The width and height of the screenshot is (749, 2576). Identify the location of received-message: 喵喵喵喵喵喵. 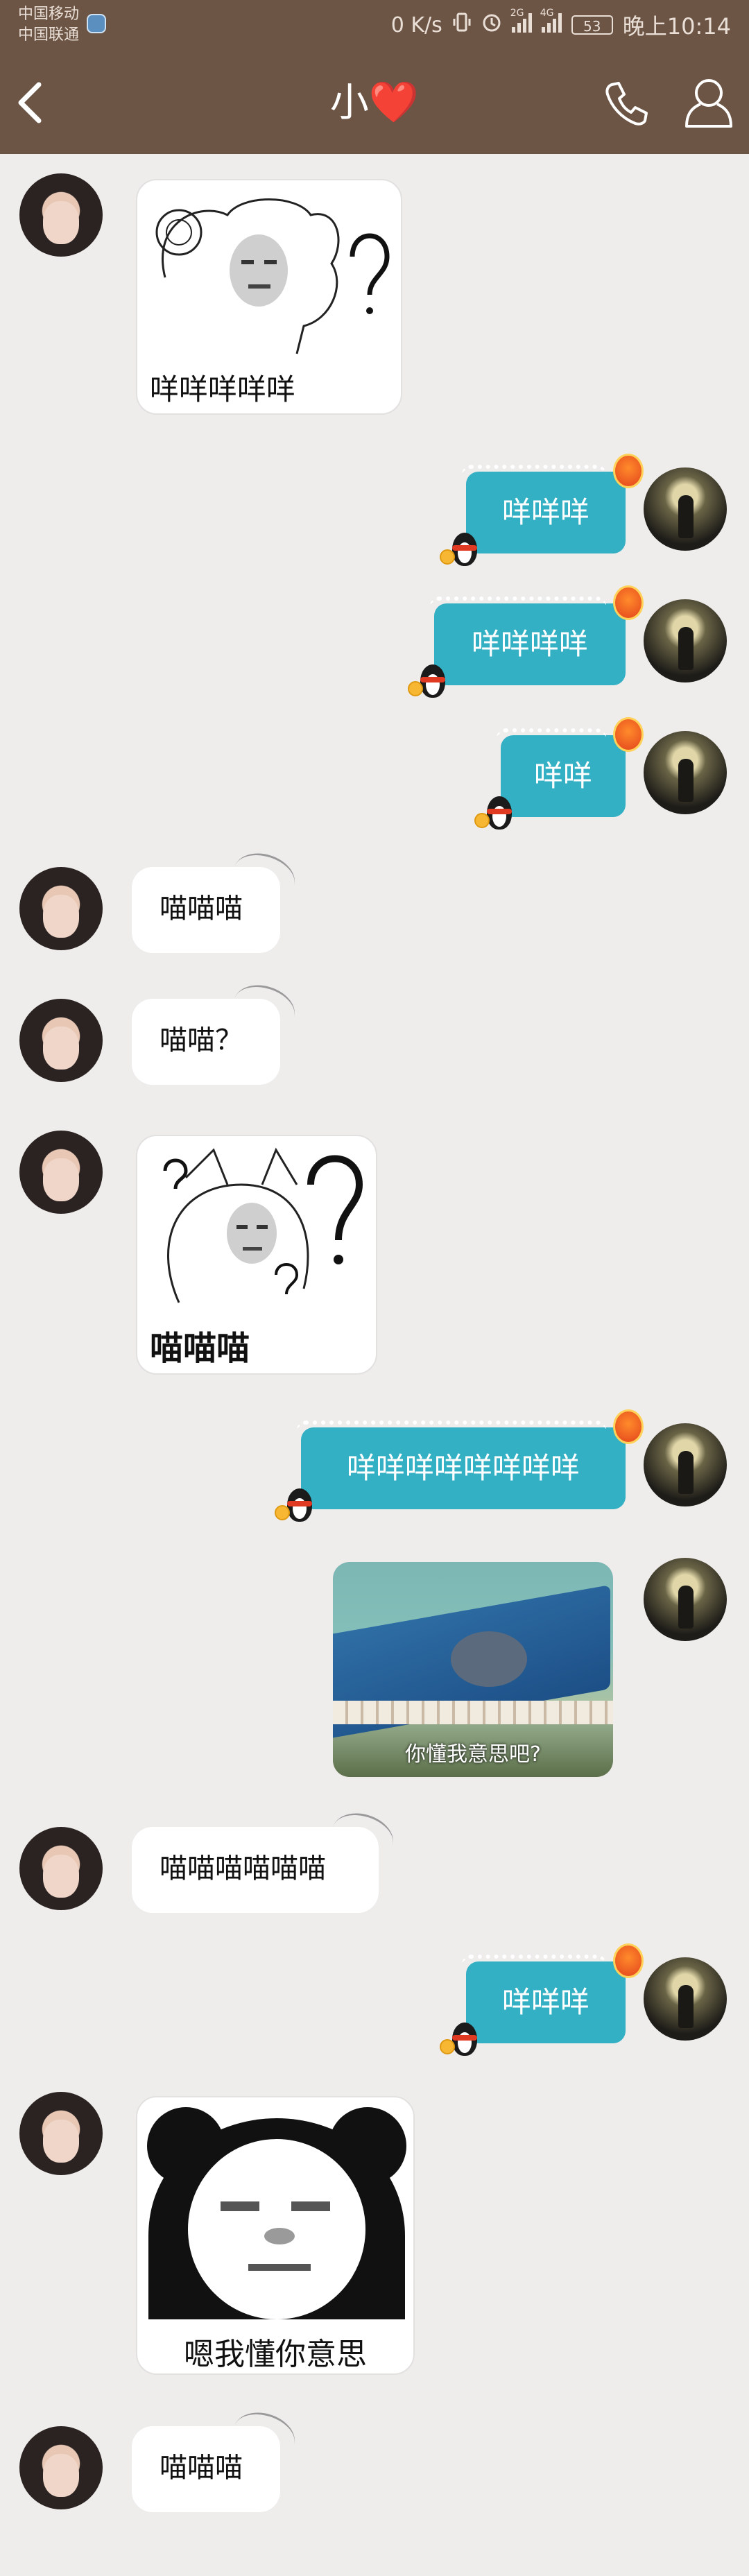
(265, 1859).